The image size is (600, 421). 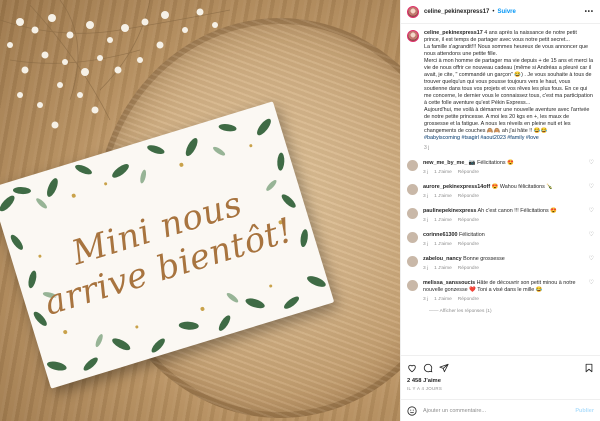 I want to click on comment-username: new_me_by_me_, so click(x=445, y=163).